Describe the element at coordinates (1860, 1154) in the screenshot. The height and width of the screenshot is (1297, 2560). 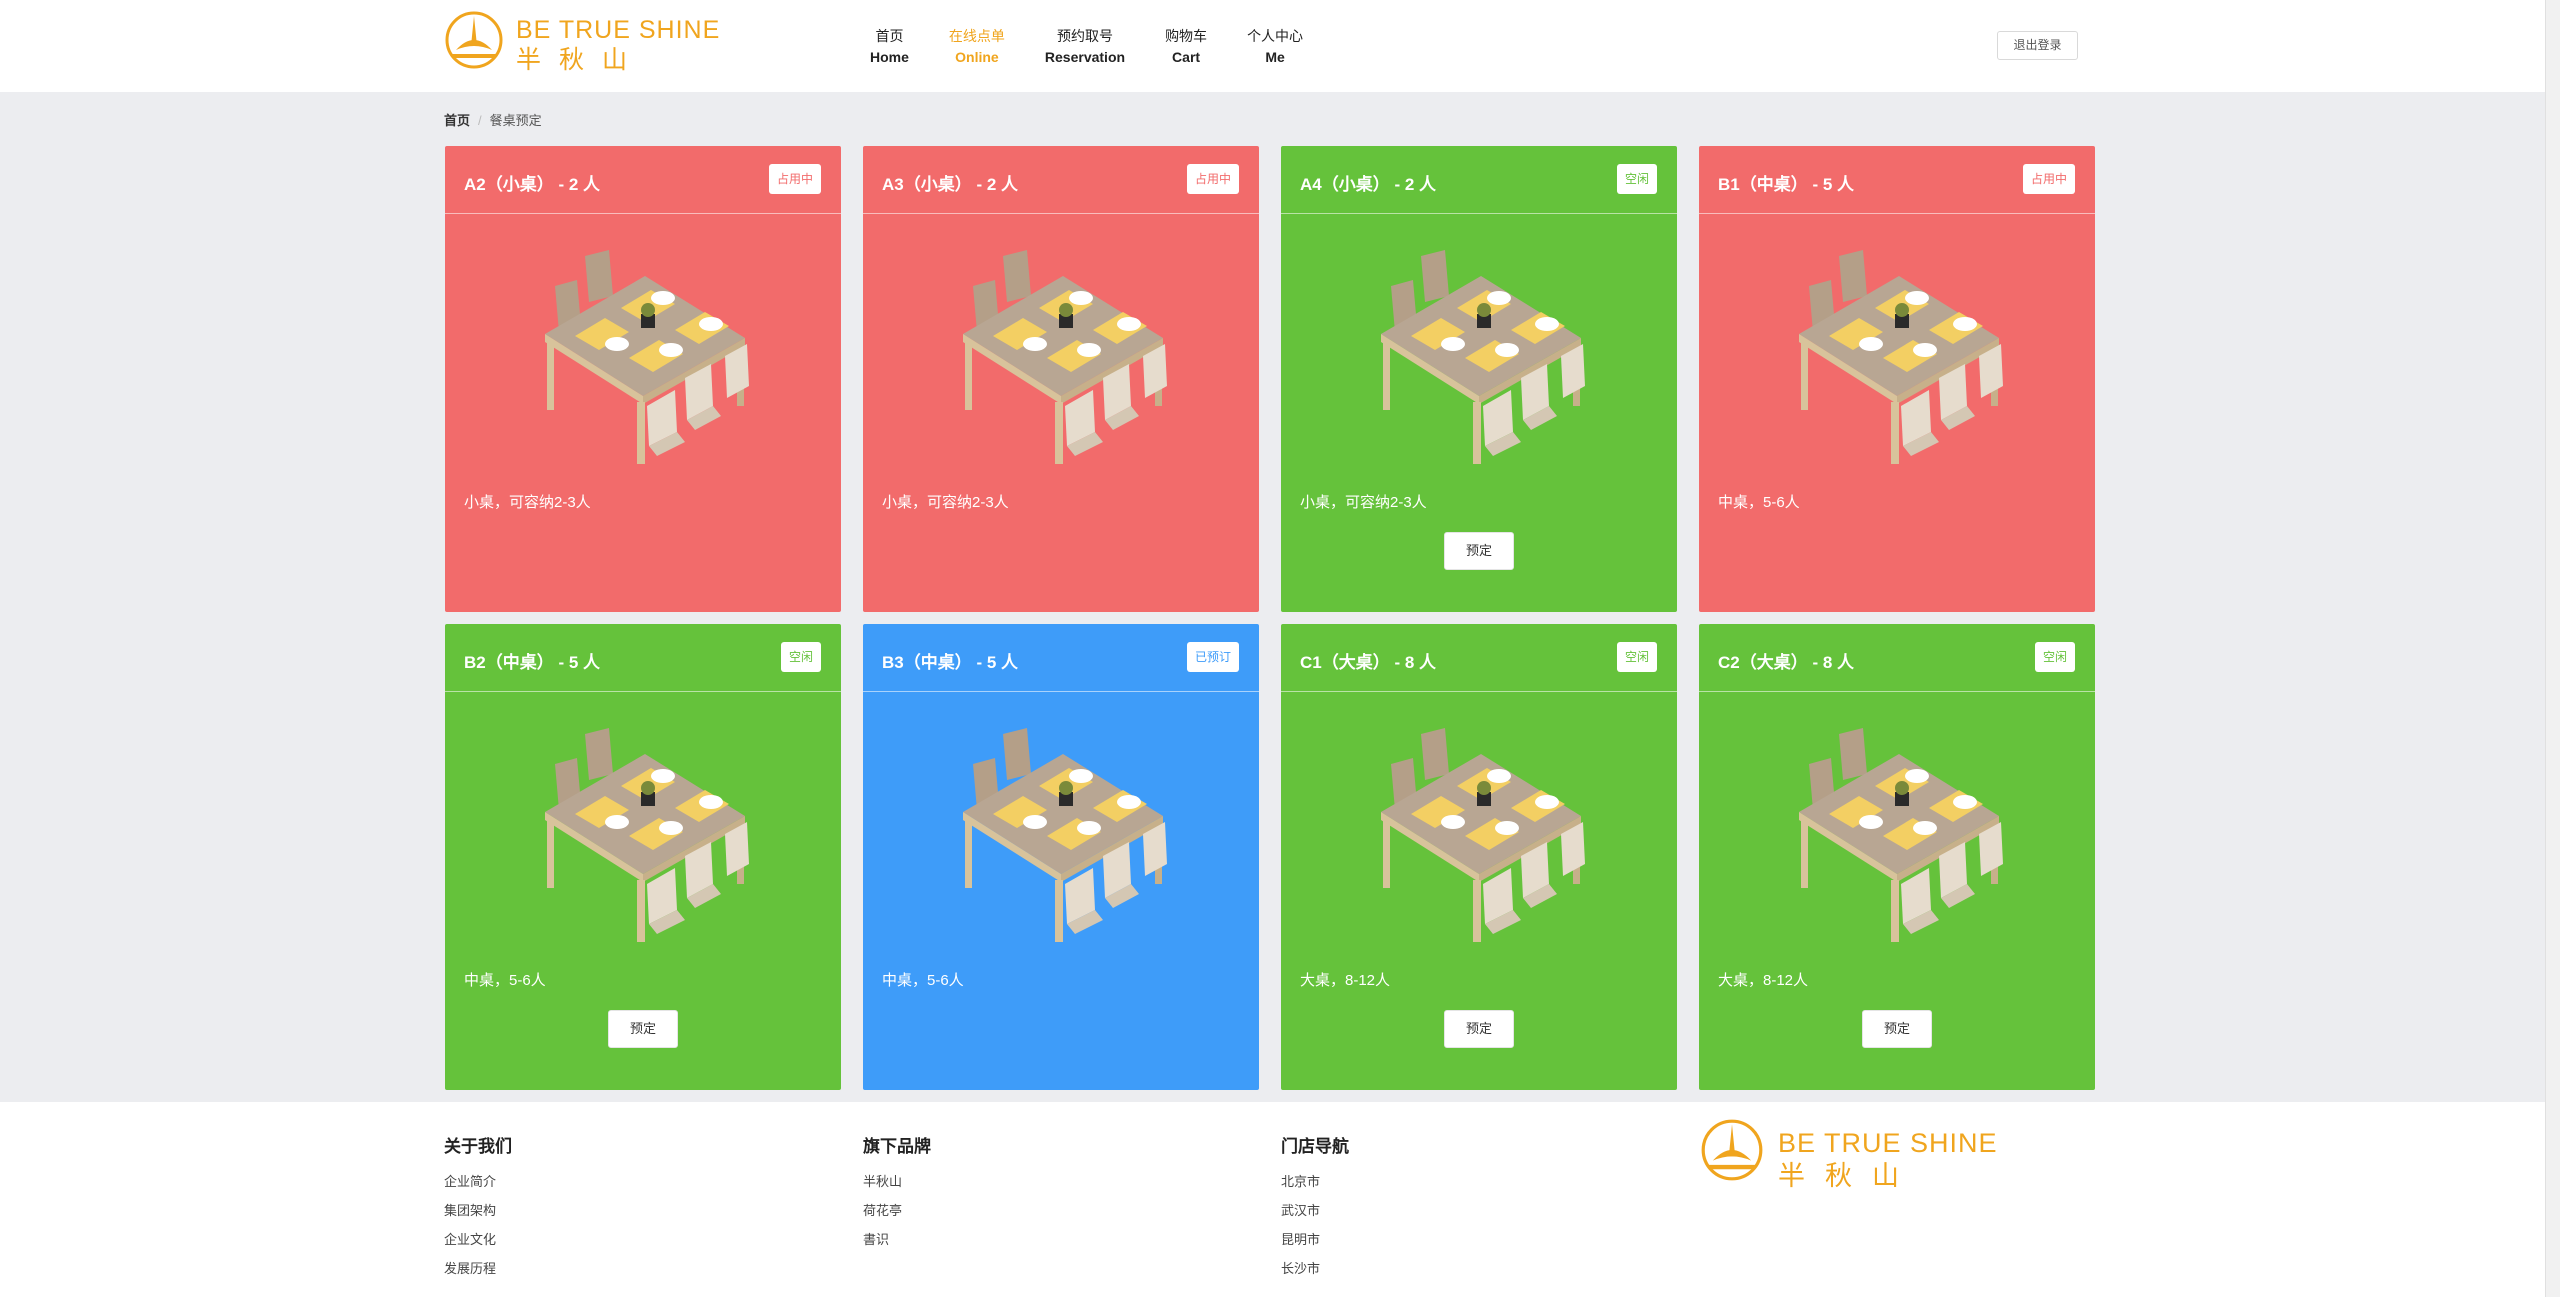
I see `footer-brand-logo: BE TRUE SHINE 半秋山` at that location.